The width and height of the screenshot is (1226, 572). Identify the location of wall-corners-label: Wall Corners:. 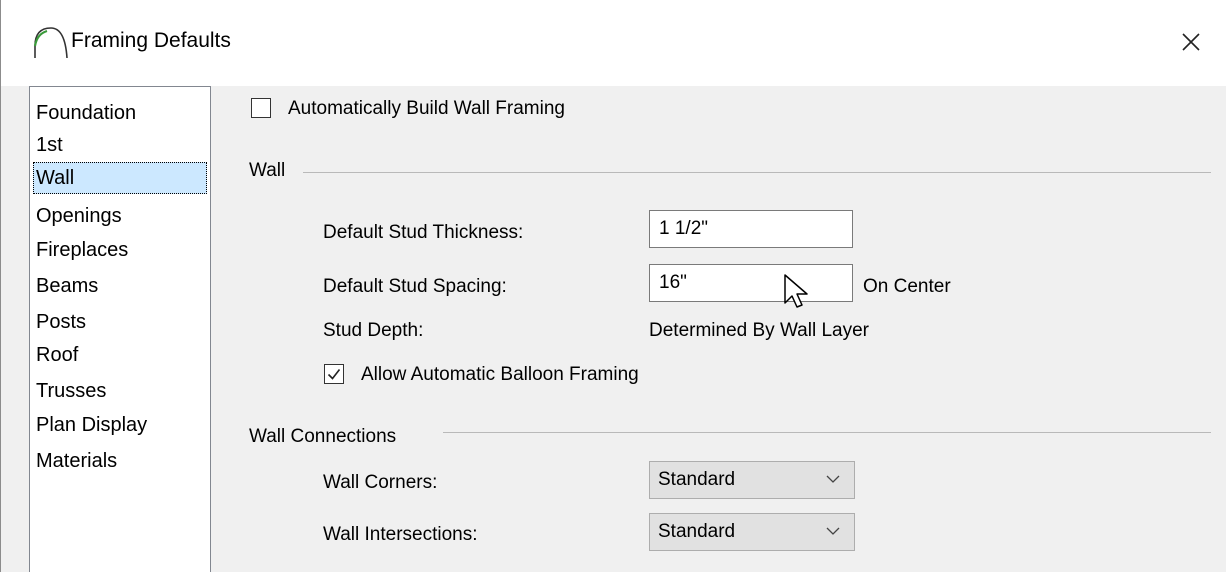
(380, 482).